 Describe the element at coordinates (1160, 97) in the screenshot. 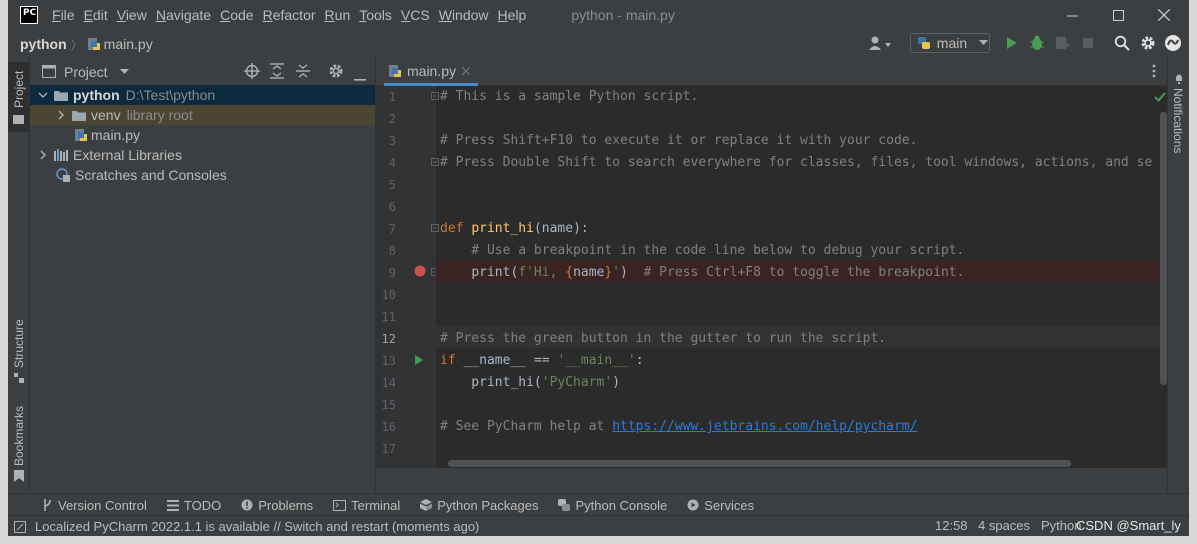

I see `no-problems-check-icon` at that location.